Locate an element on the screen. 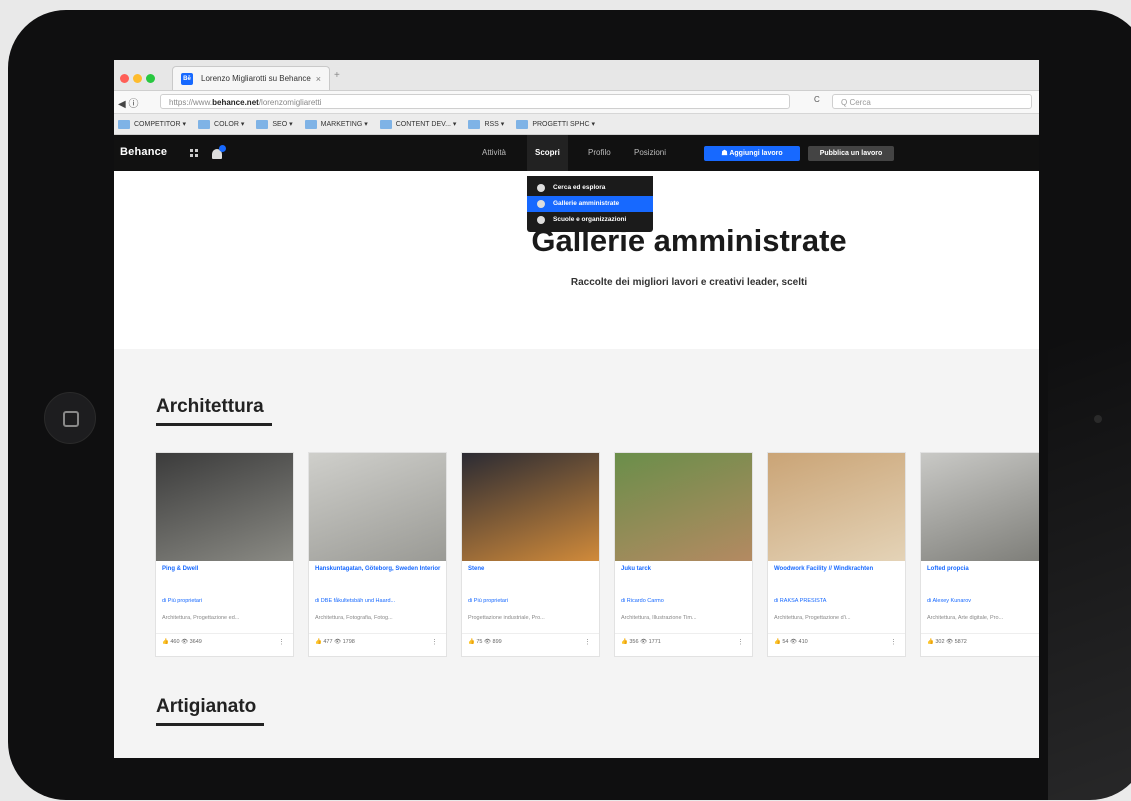  dropdown-item-label: Gallerie amministrate is located at coordinates (586, 203).